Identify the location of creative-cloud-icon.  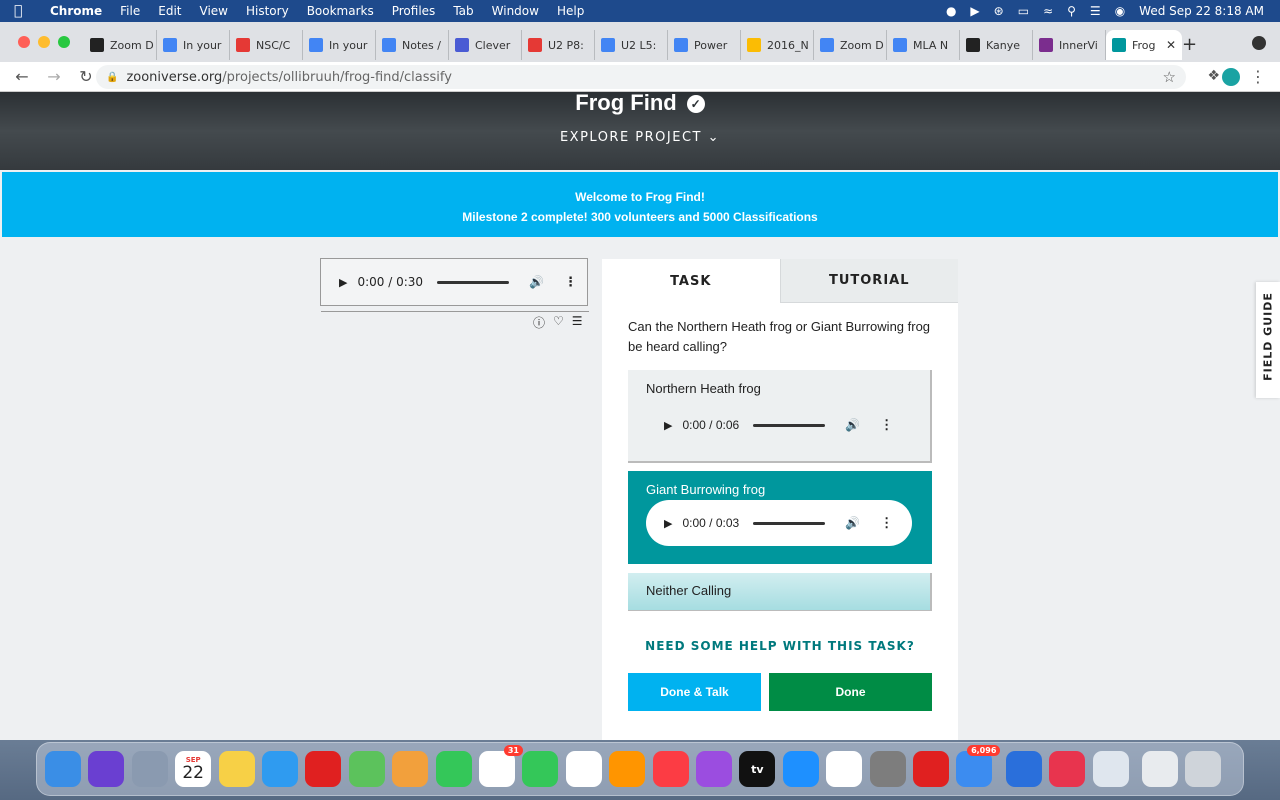
(1067, 769).